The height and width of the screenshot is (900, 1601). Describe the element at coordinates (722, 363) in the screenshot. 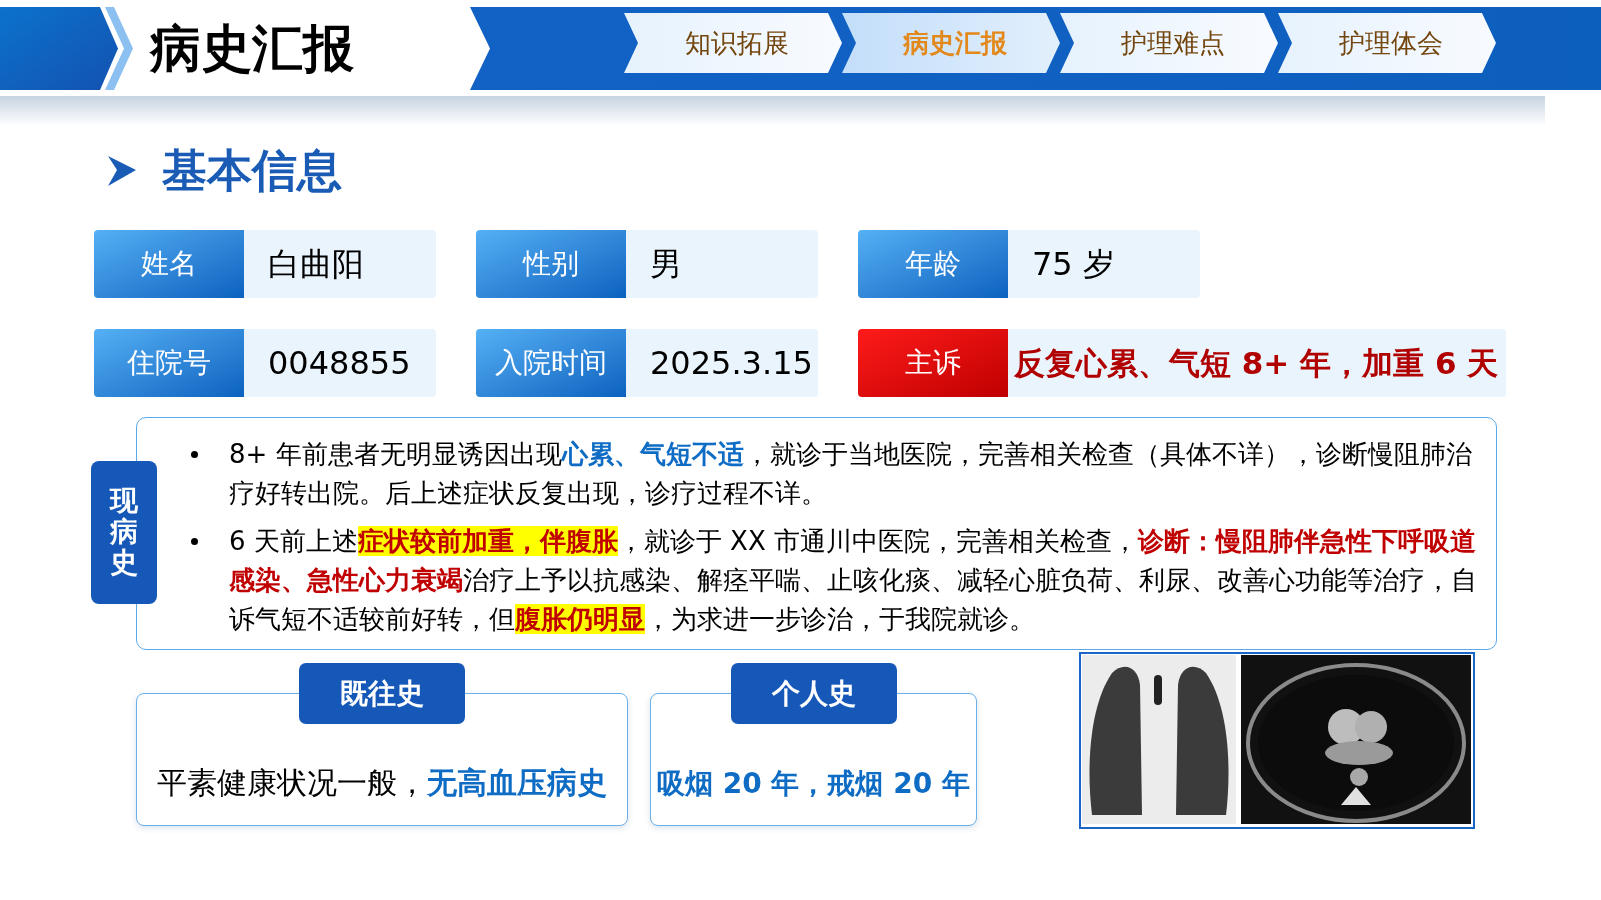

I see `info-value: 2025.3.15` at that location.